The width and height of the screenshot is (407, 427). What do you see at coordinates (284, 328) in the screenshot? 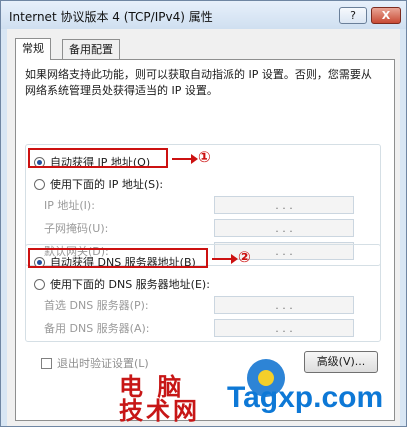
I see `alternate-dns-input: . . .` at bounding box center [284, 328].